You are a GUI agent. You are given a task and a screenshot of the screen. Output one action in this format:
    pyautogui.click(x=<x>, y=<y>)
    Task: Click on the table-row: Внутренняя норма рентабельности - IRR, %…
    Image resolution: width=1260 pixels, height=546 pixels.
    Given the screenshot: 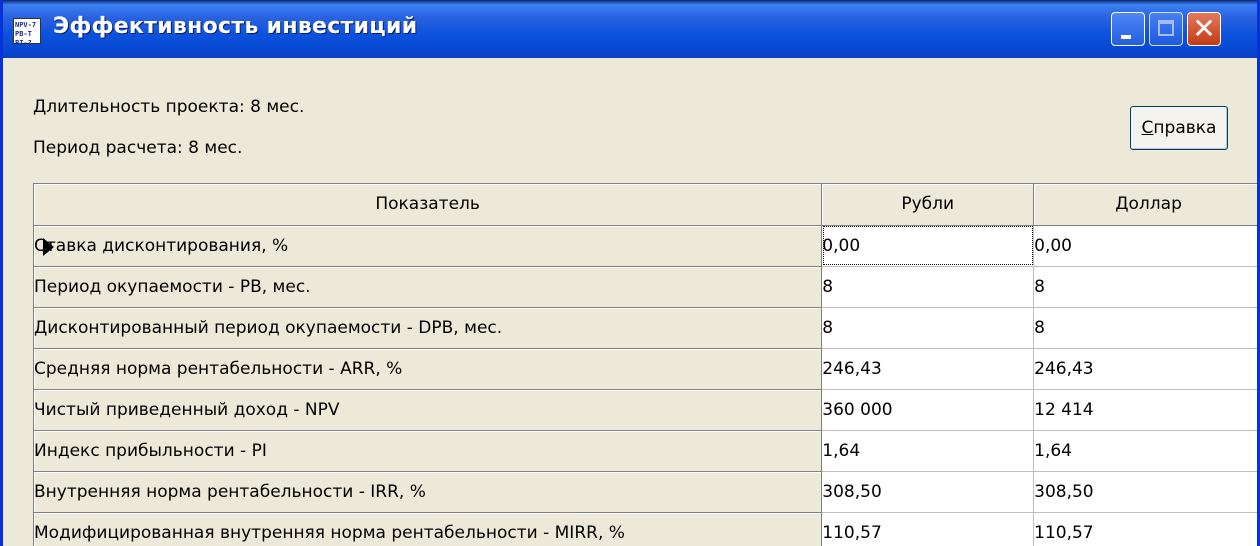 What is the action you would take?
    pyautogui.click(x=645, y=492)
    